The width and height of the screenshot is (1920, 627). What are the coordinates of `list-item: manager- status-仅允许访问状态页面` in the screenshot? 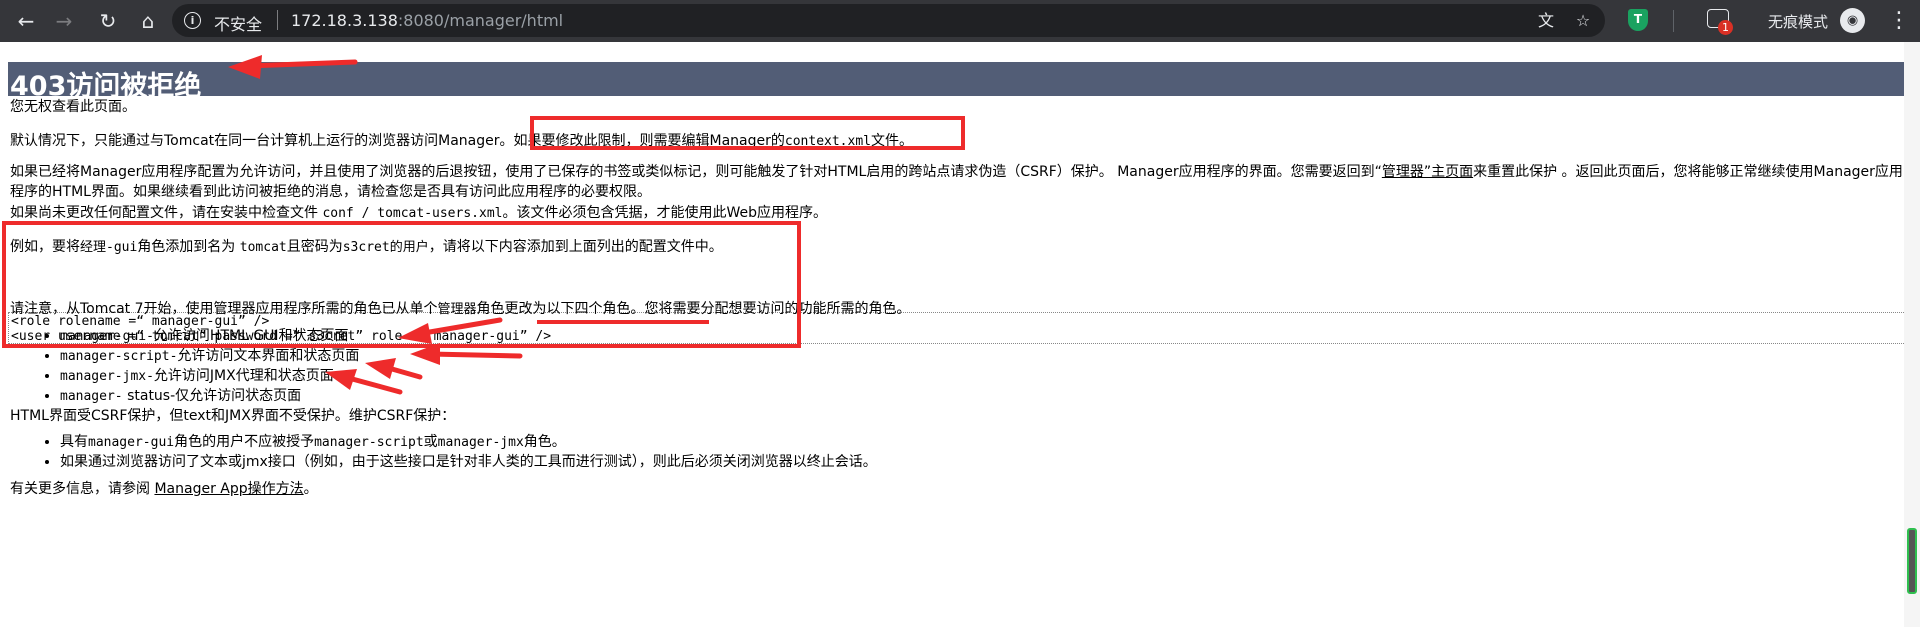 It's located at (209, 396).